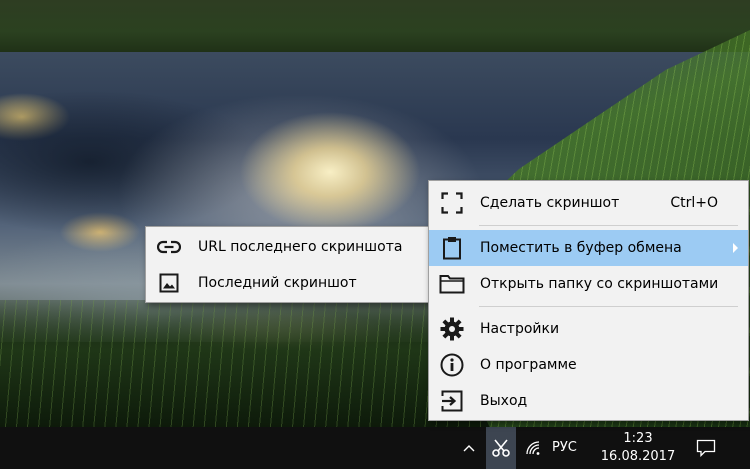  Describe the element at coordinates (452, 284) in the screenshot. I see `folder-icon` at that location.